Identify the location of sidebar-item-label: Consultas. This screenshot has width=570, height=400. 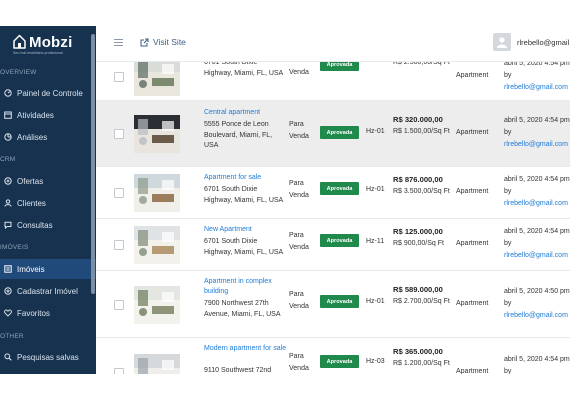
(35, 225).